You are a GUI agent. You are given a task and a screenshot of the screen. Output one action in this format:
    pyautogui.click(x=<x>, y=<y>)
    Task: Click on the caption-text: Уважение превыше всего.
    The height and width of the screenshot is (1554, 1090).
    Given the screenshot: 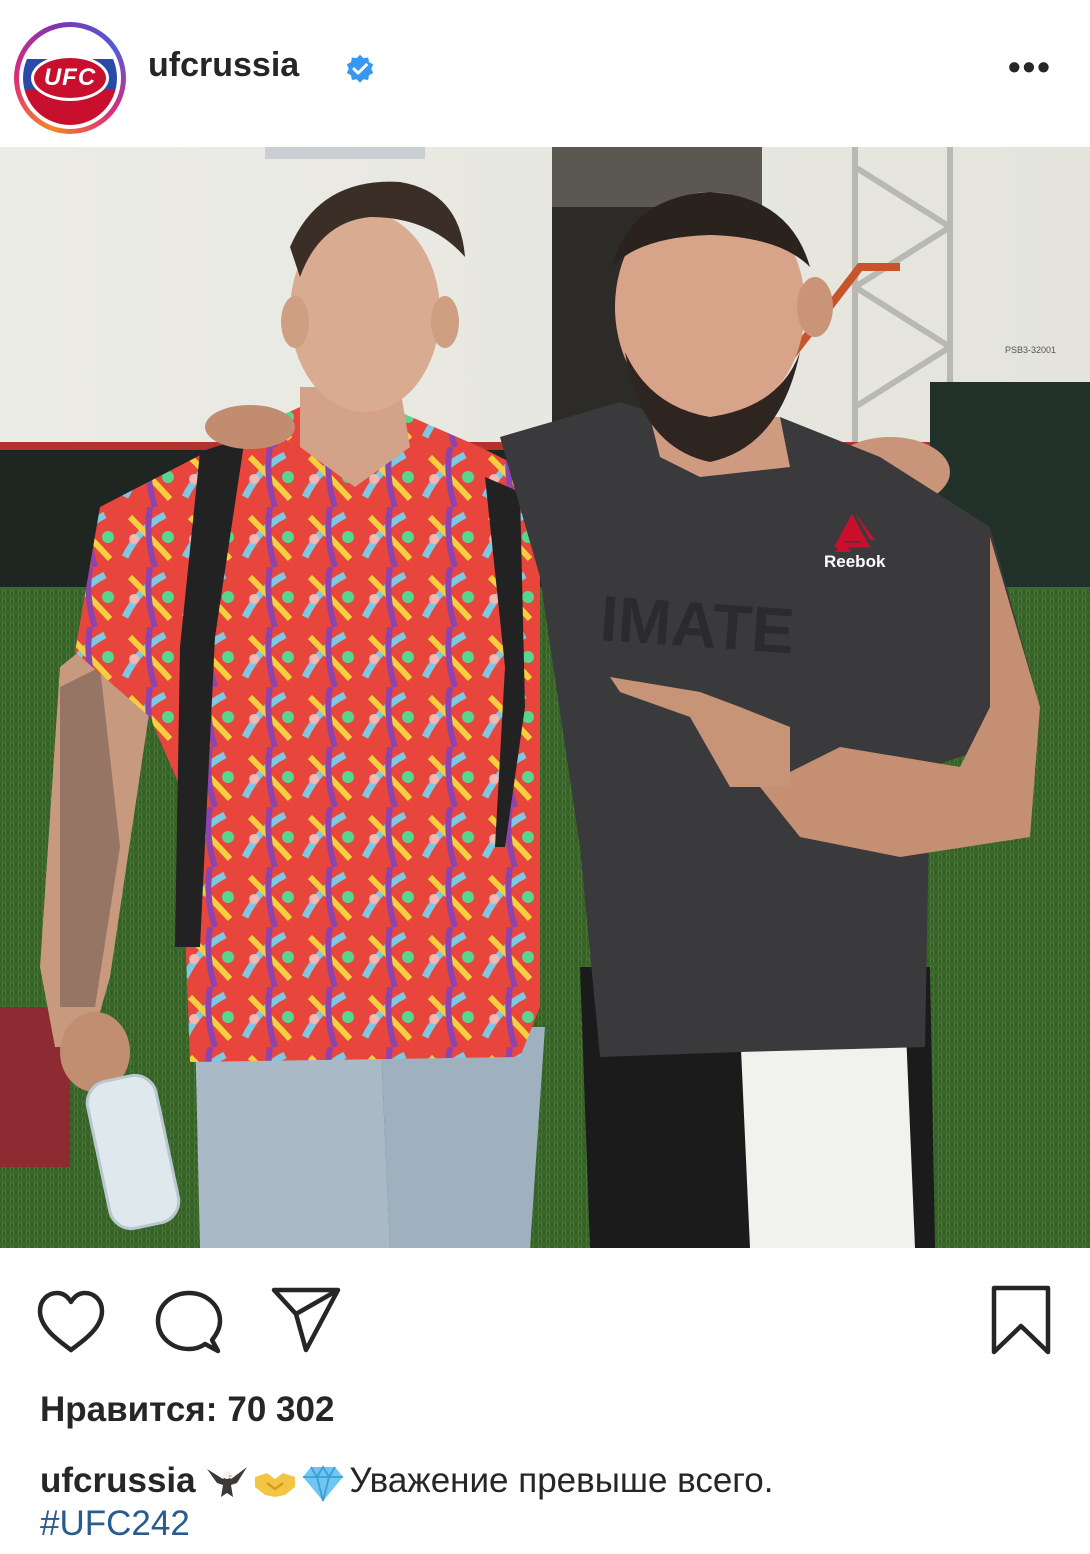 What is the action you would take?
    pyautogui.click(x=561, y=1480)
    